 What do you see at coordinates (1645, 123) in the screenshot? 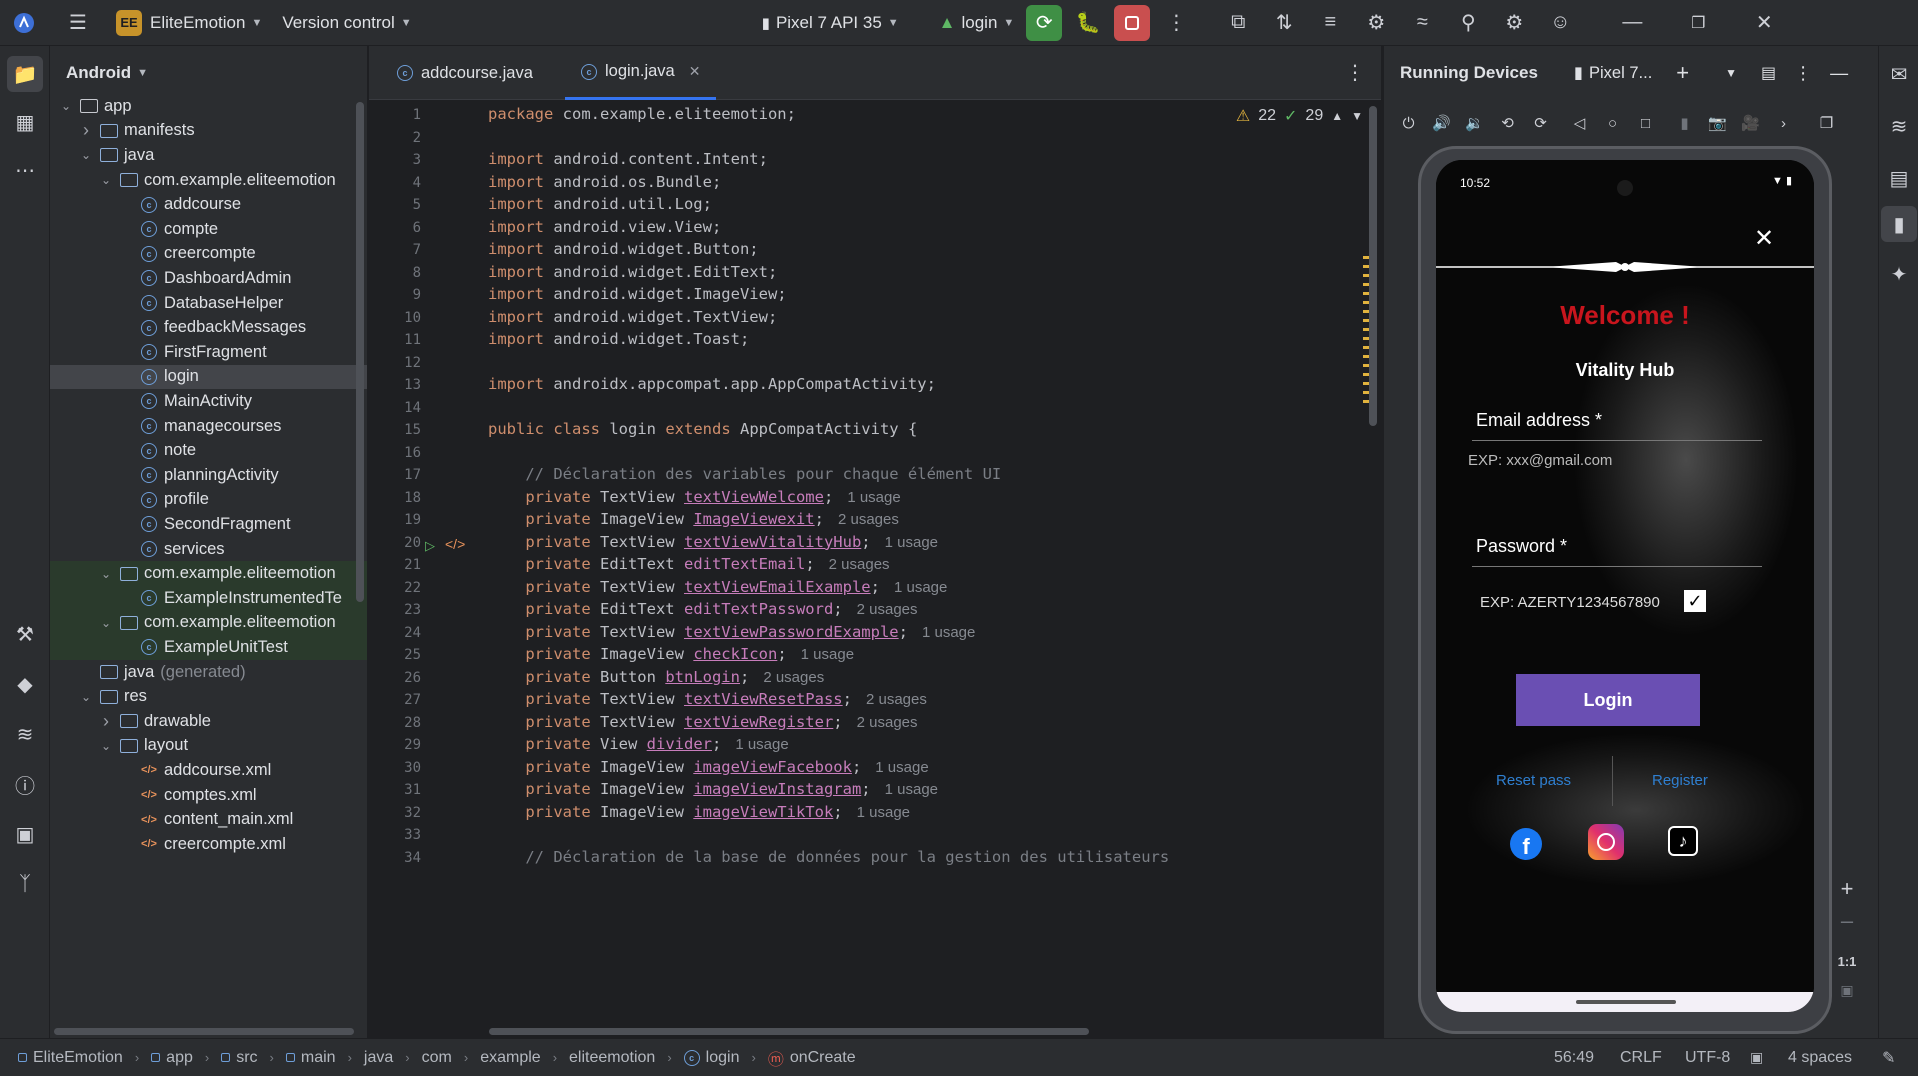
I see `overview-icon: □` at bounding box center [1645, 123].